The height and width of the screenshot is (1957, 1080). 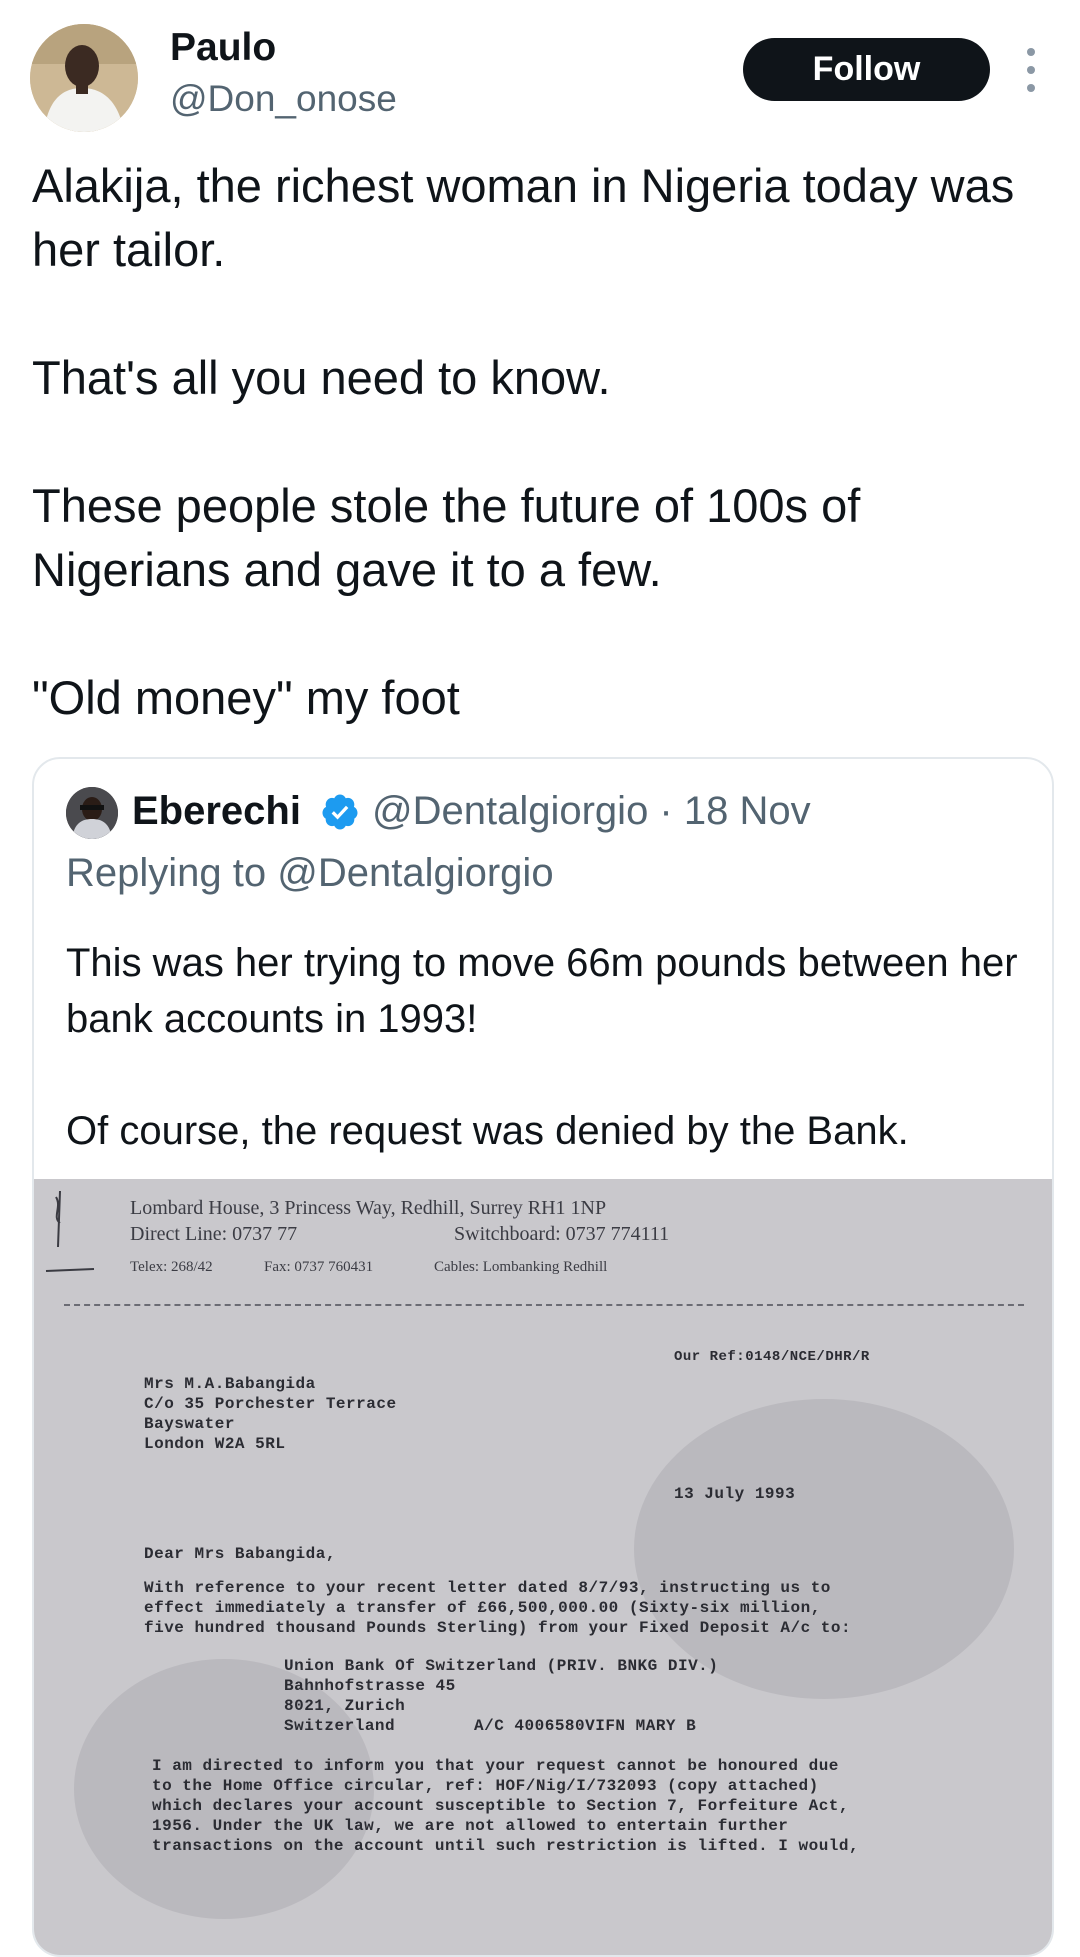 What do you see at coordinates (246, 697) in the screenshot?
I see `tweet-paragraph: "Old money" my foot` at bounding box center [246, 697].